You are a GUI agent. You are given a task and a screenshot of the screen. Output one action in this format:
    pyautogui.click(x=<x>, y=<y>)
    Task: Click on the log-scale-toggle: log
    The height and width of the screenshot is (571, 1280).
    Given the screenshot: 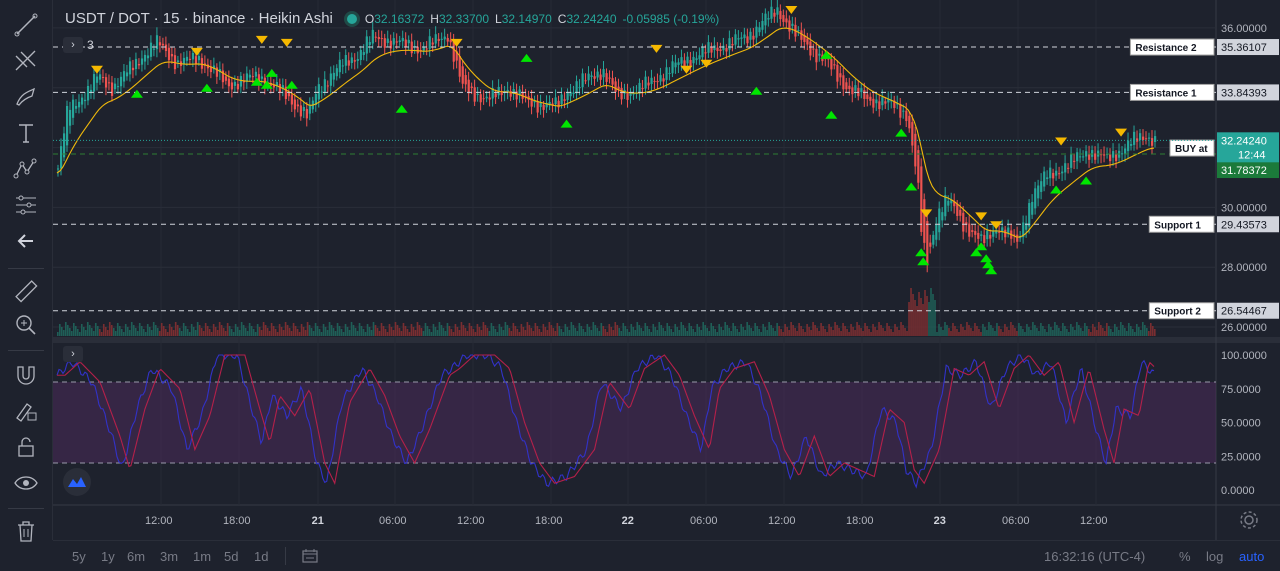 What is the action you would take?
    pyautogui.click(x=1214, y=556)
    